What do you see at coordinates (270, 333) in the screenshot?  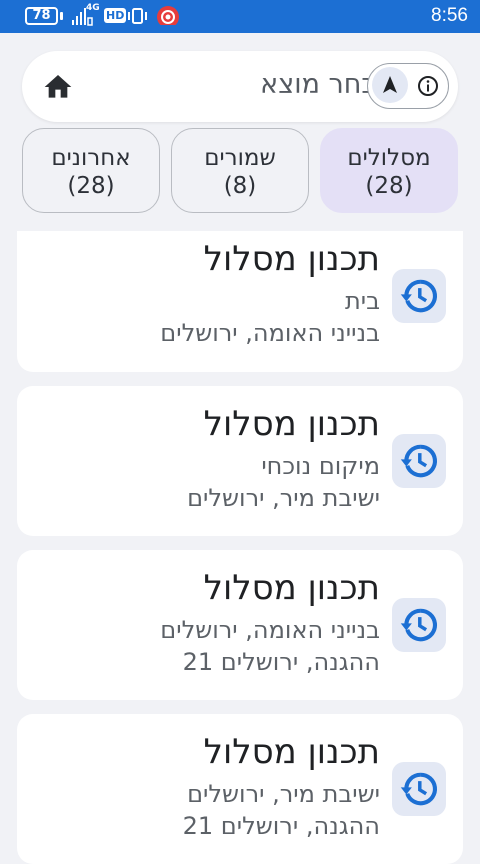 I see `route-to: בנייני האומה, ירושלים` at bounding box center [270, 333].